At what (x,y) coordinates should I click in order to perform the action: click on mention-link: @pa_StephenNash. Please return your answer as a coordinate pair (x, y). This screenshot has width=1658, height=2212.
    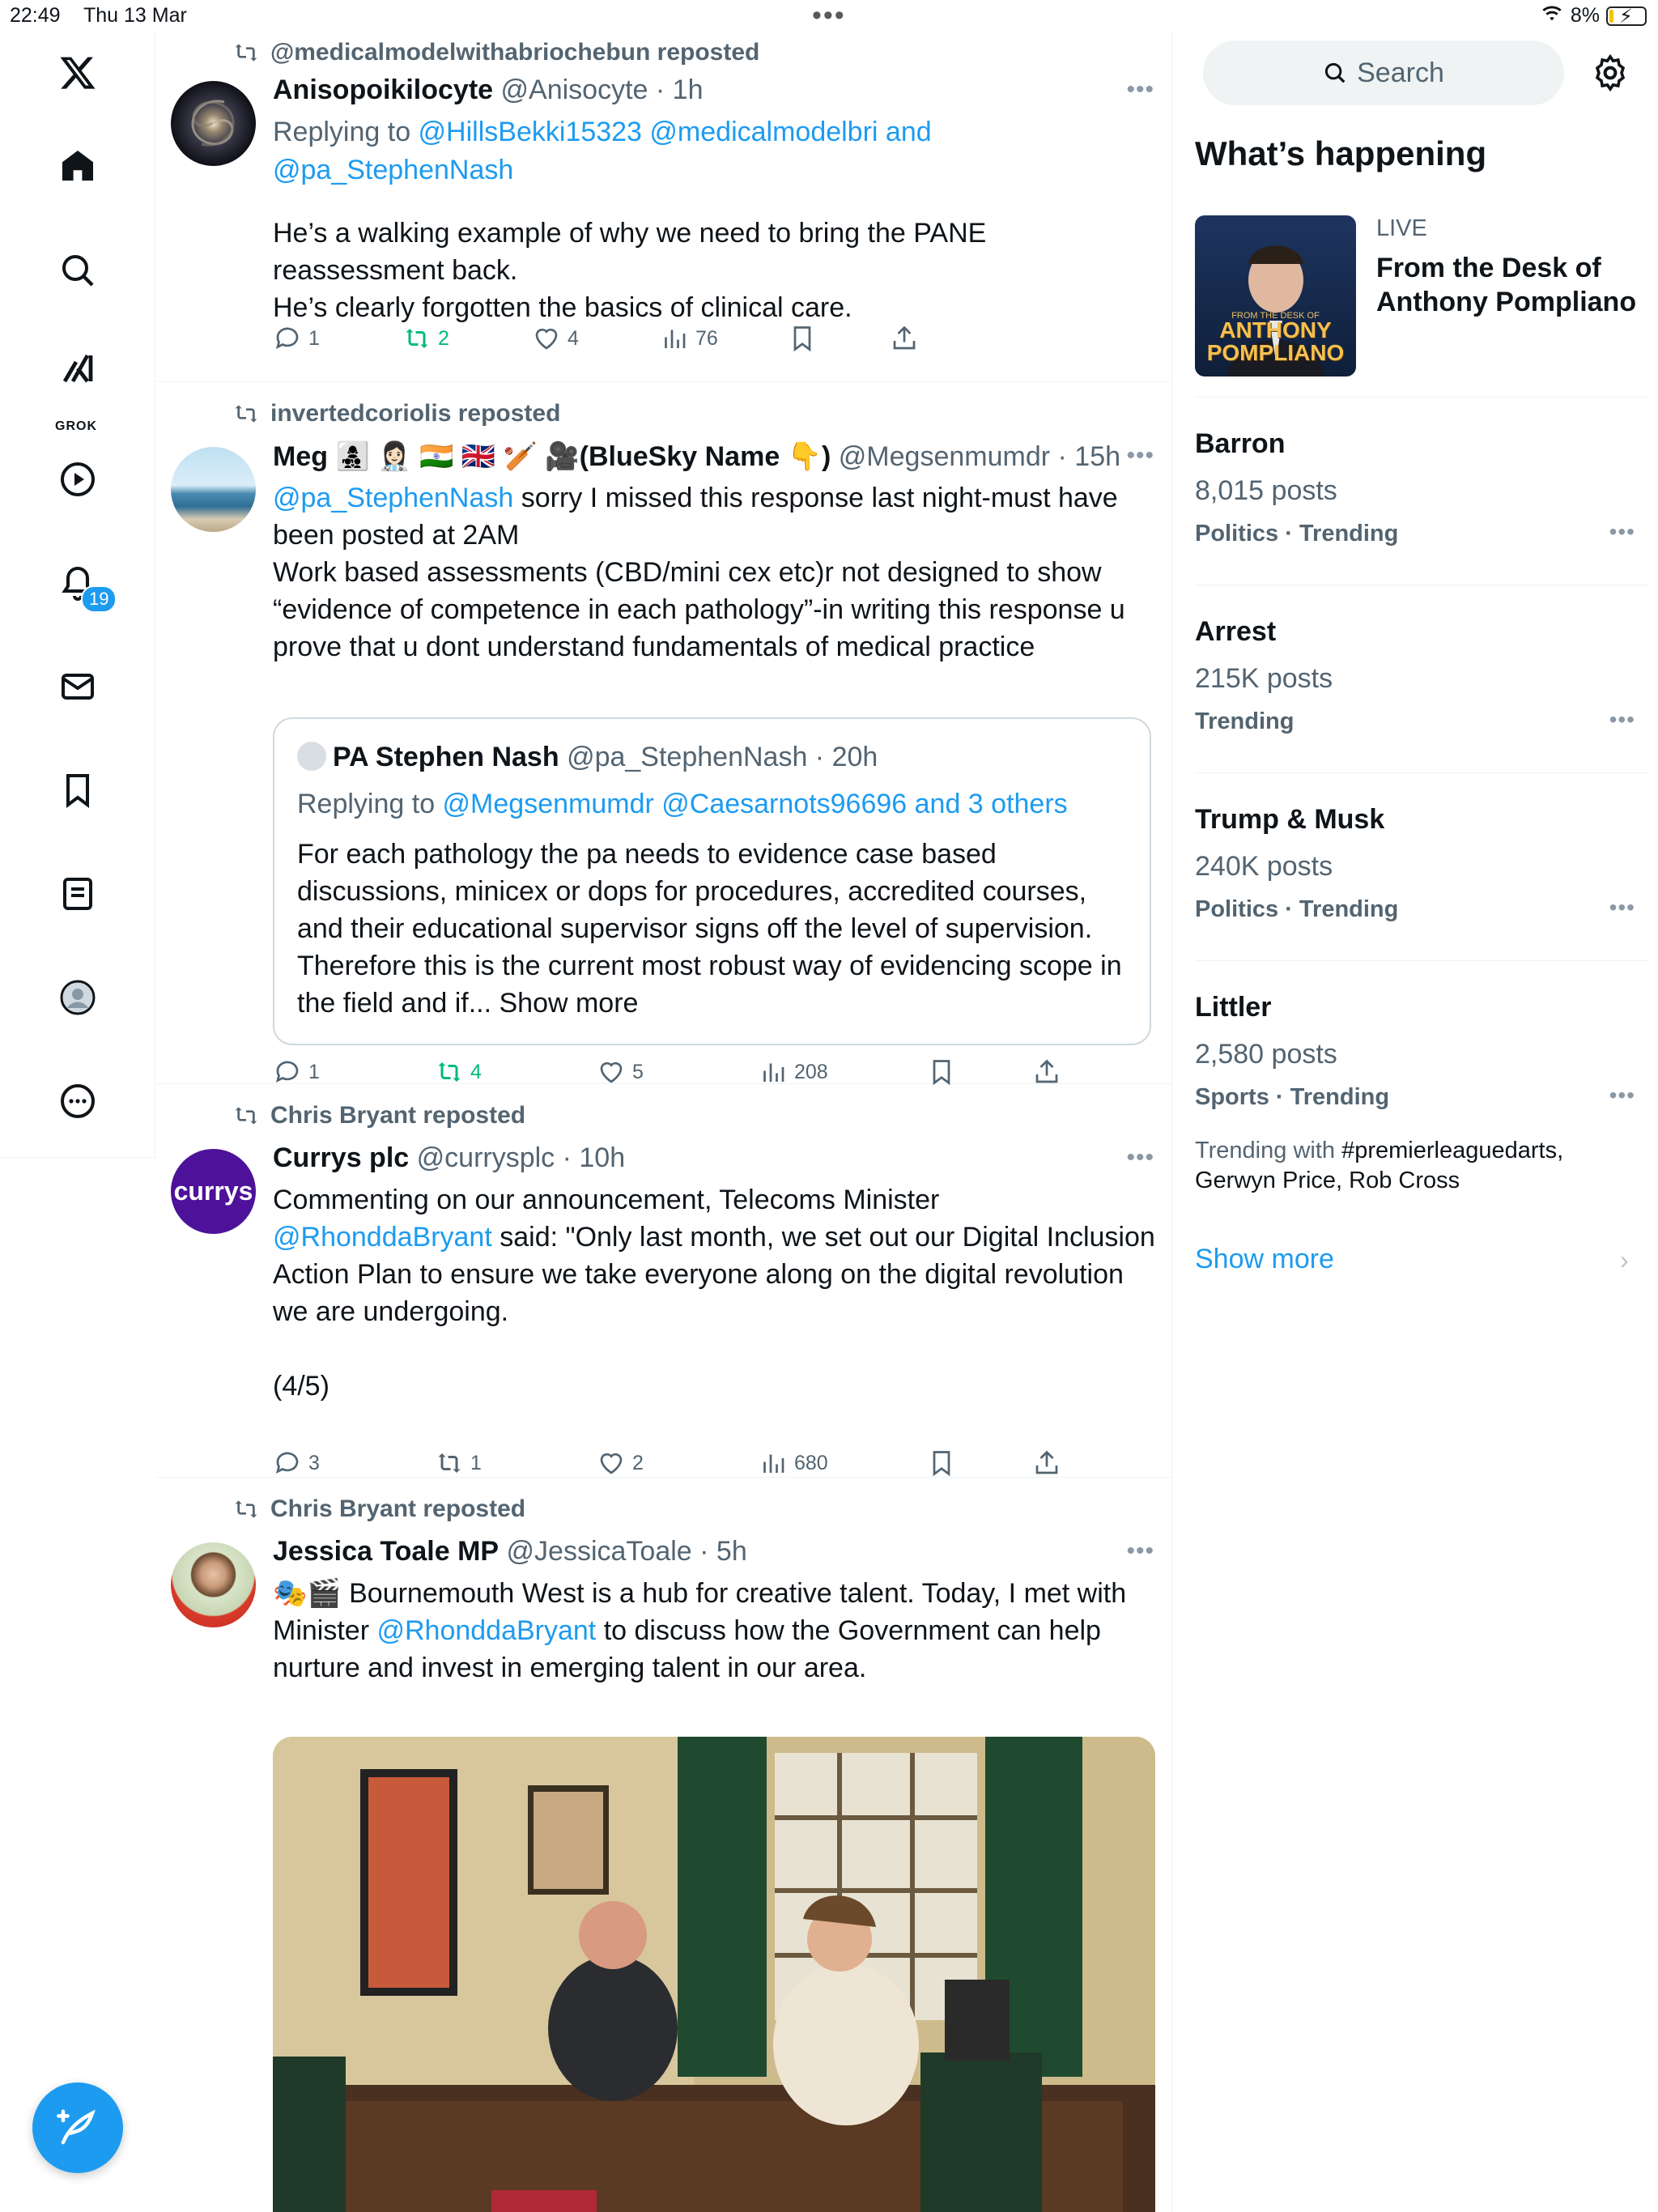
    Looking at the image, I should click on (393, 498).